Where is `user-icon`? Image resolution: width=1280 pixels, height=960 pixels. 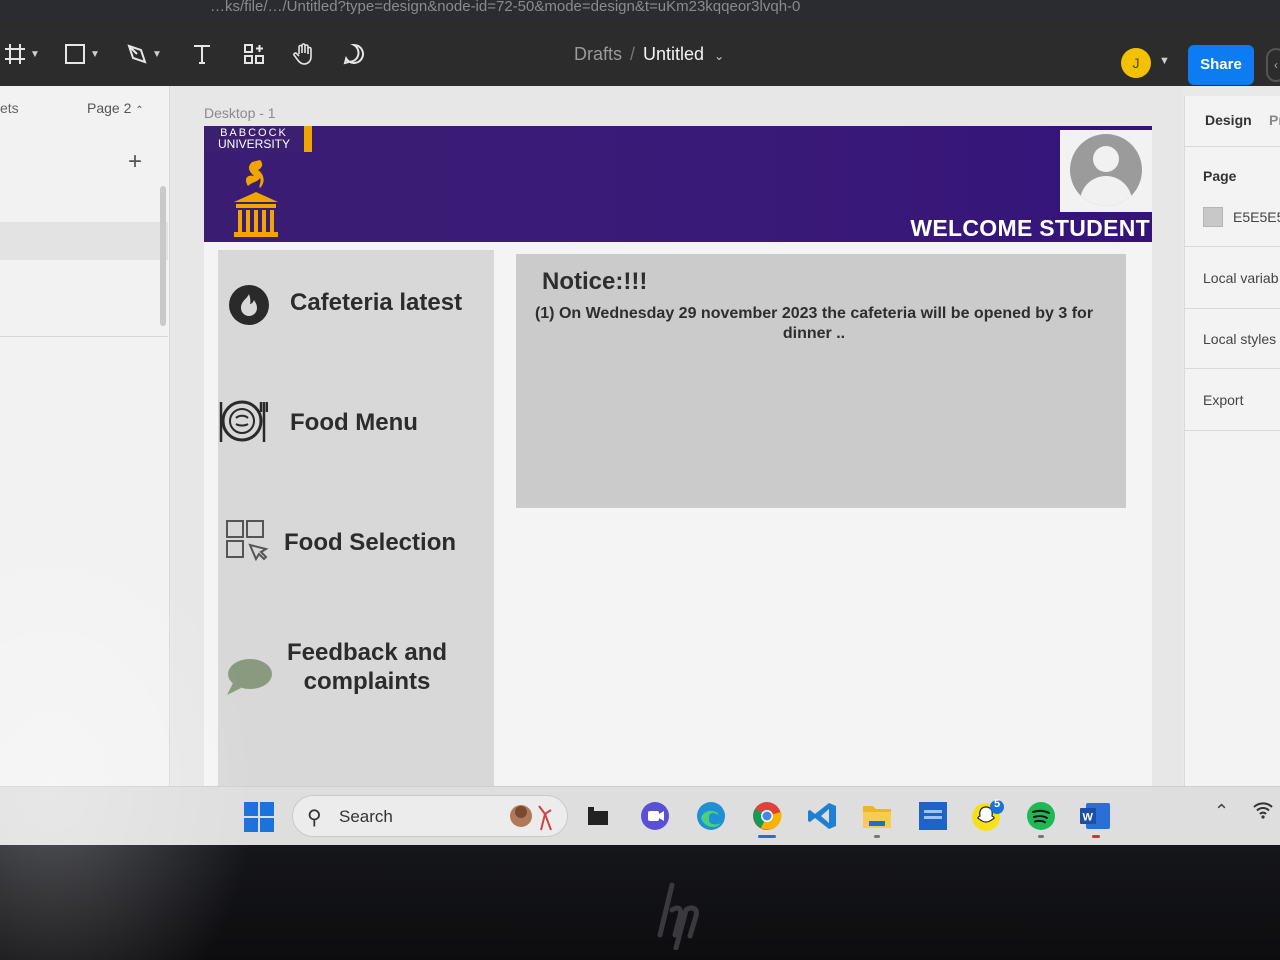 user-icon is located at coordinates (1106, 170).